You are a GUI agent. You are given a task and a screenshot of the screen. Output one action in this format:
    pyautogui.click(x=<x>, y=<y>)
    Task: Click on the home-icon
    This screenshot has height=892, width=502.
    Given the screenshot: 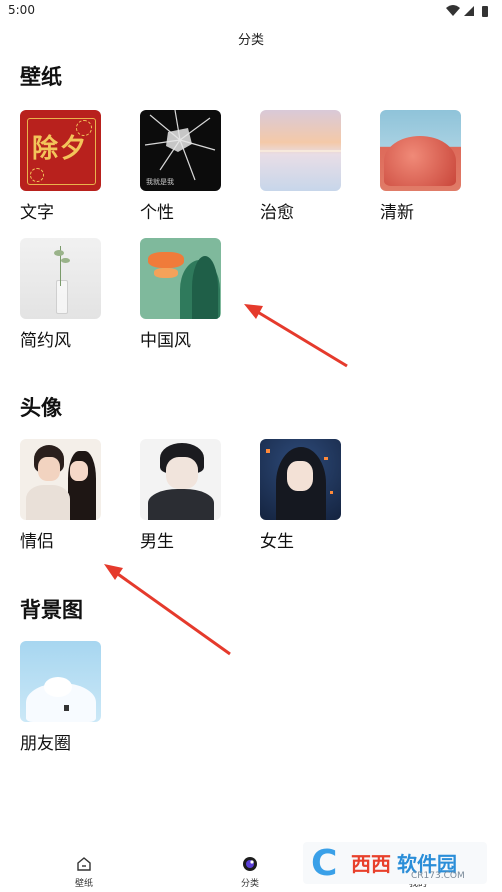 What is the action you would take?
    pyautogui.click(x=84, y=864)
    